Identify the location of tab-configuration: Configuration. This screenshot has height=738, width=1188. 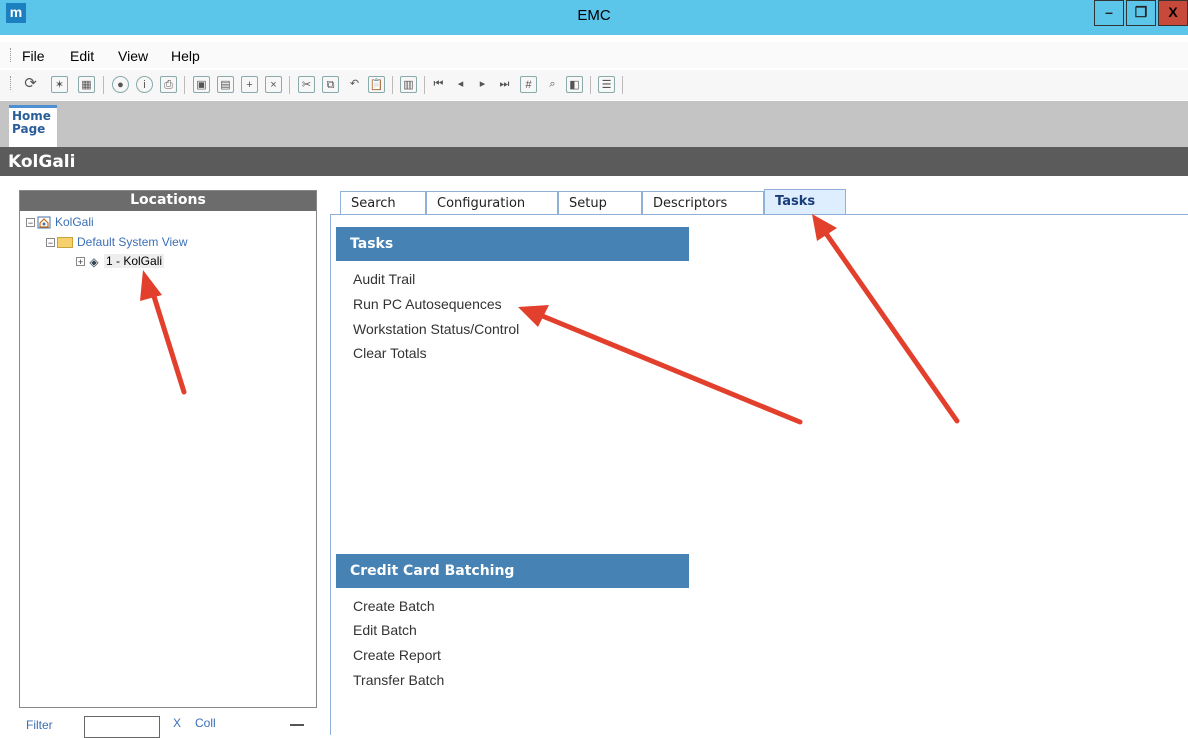
(492, 203).